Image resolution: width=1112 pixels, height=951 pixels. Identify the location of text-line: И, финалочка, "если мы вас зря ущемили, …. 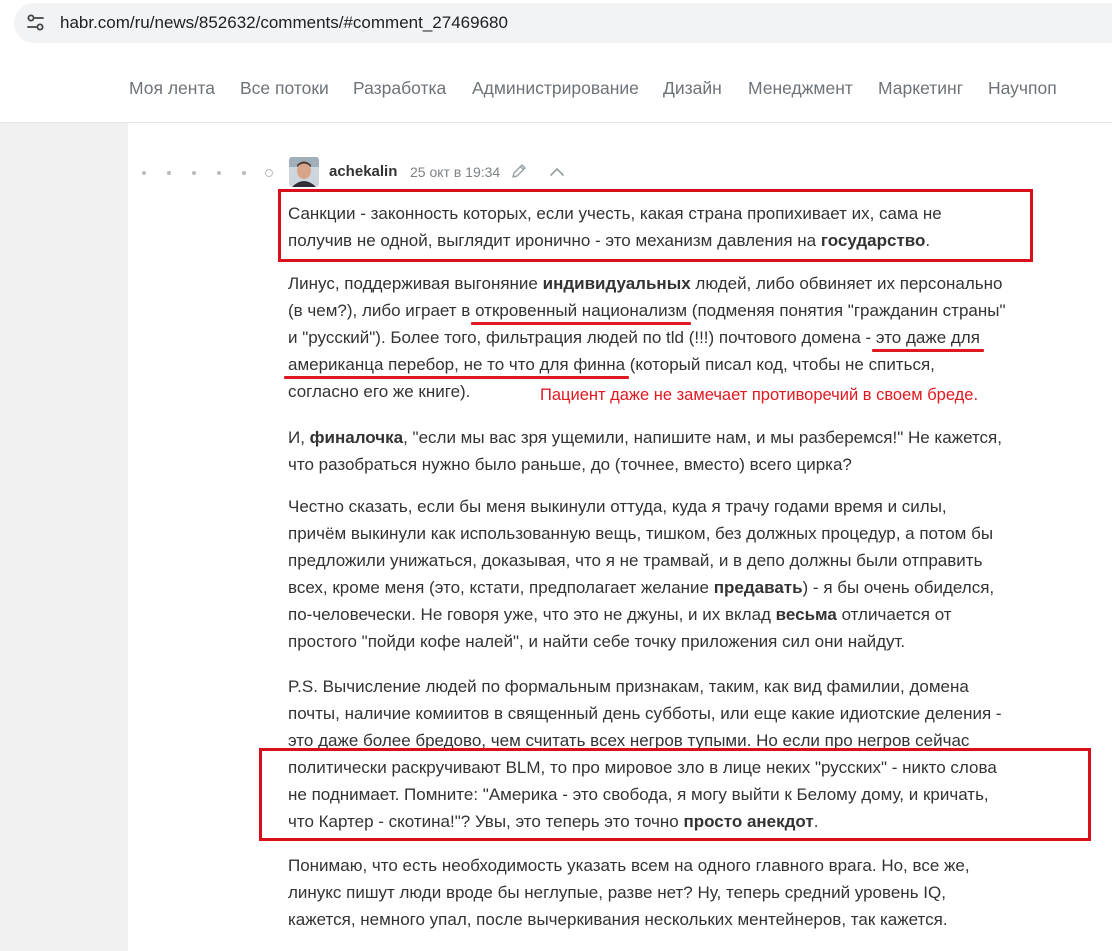
(688, 437).